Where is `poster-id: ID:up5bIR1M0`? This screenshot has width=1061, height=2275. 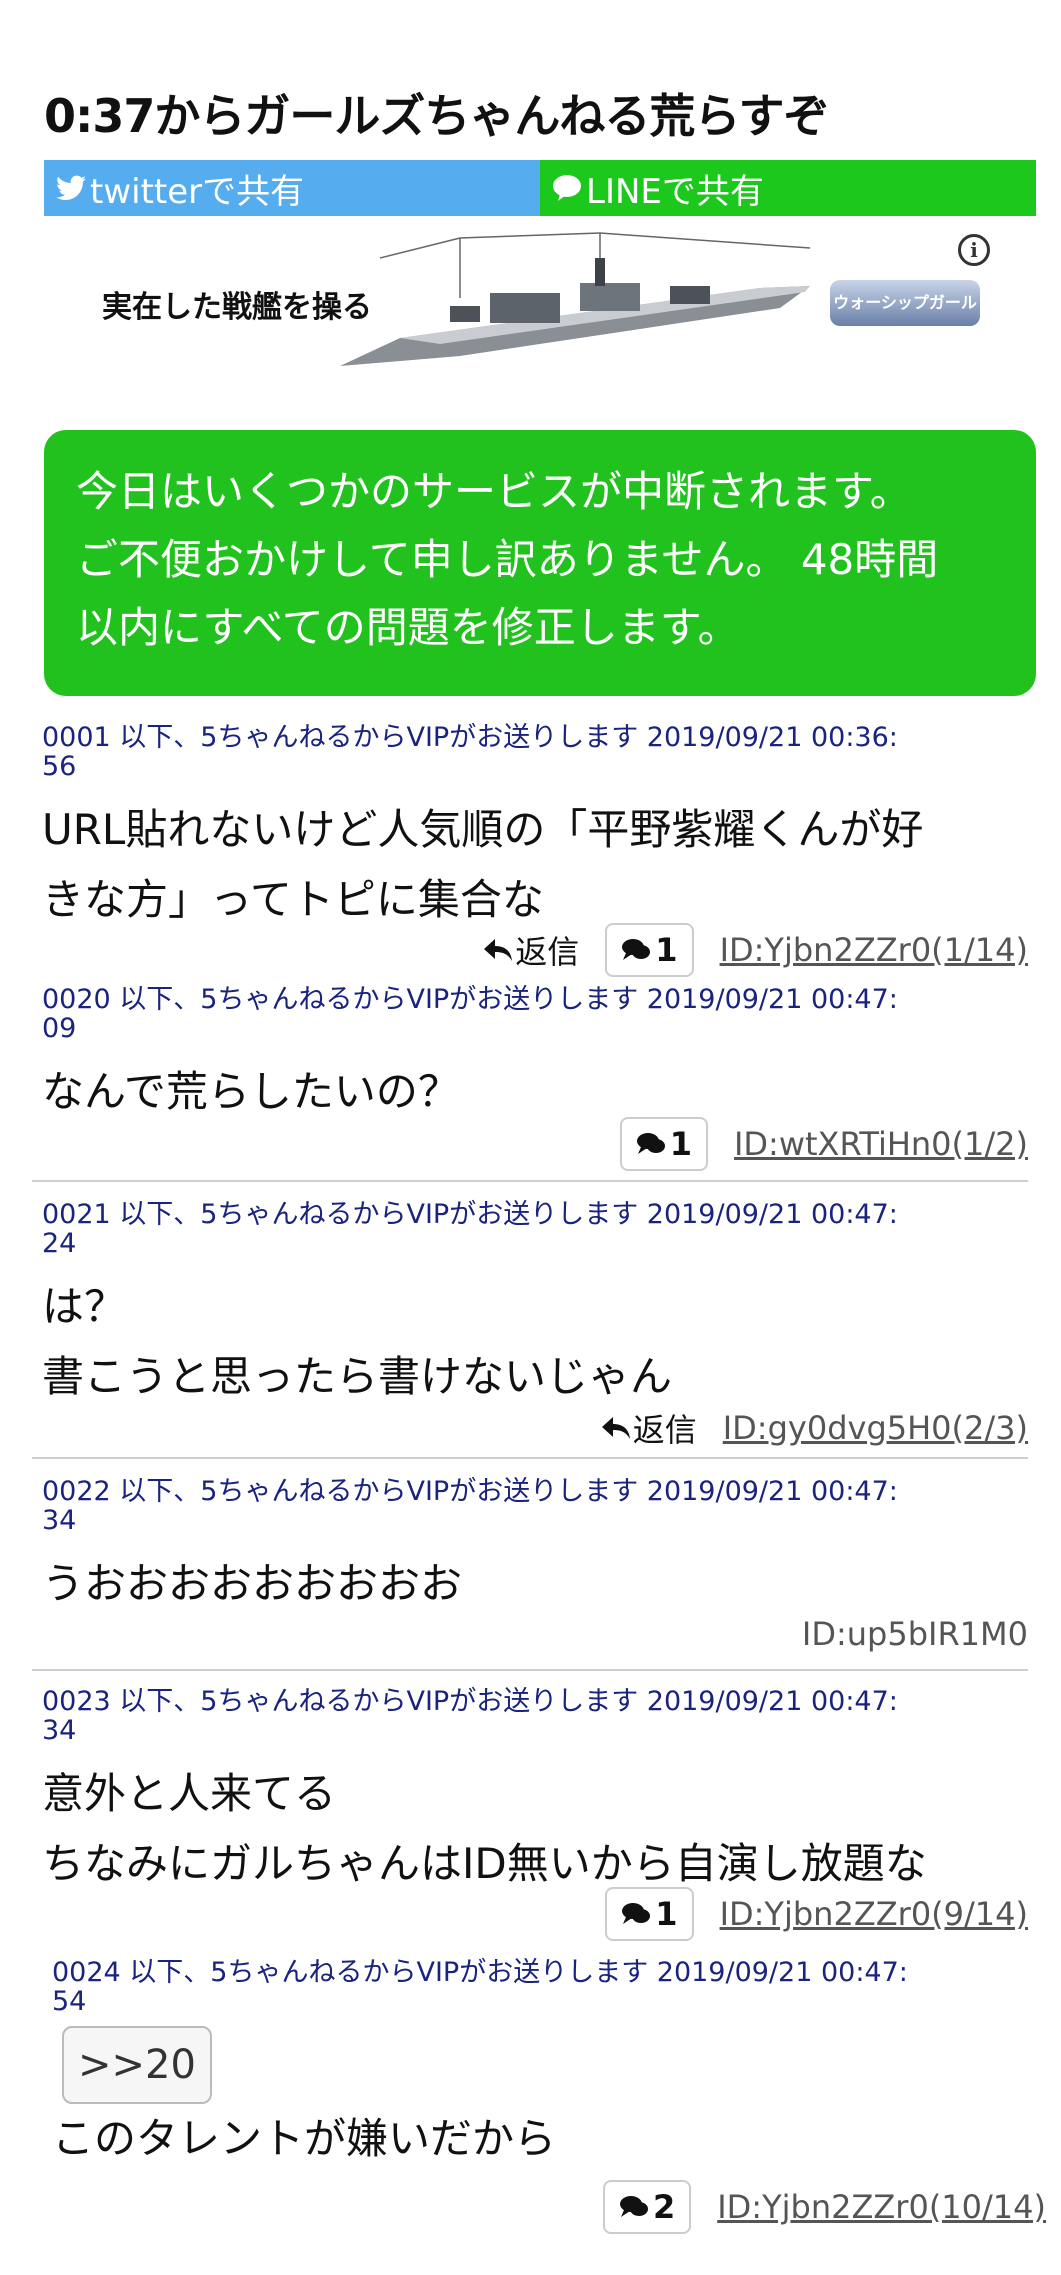 poster-id: ID:up5bIR1M0 is located at coordinates (914, 1634).